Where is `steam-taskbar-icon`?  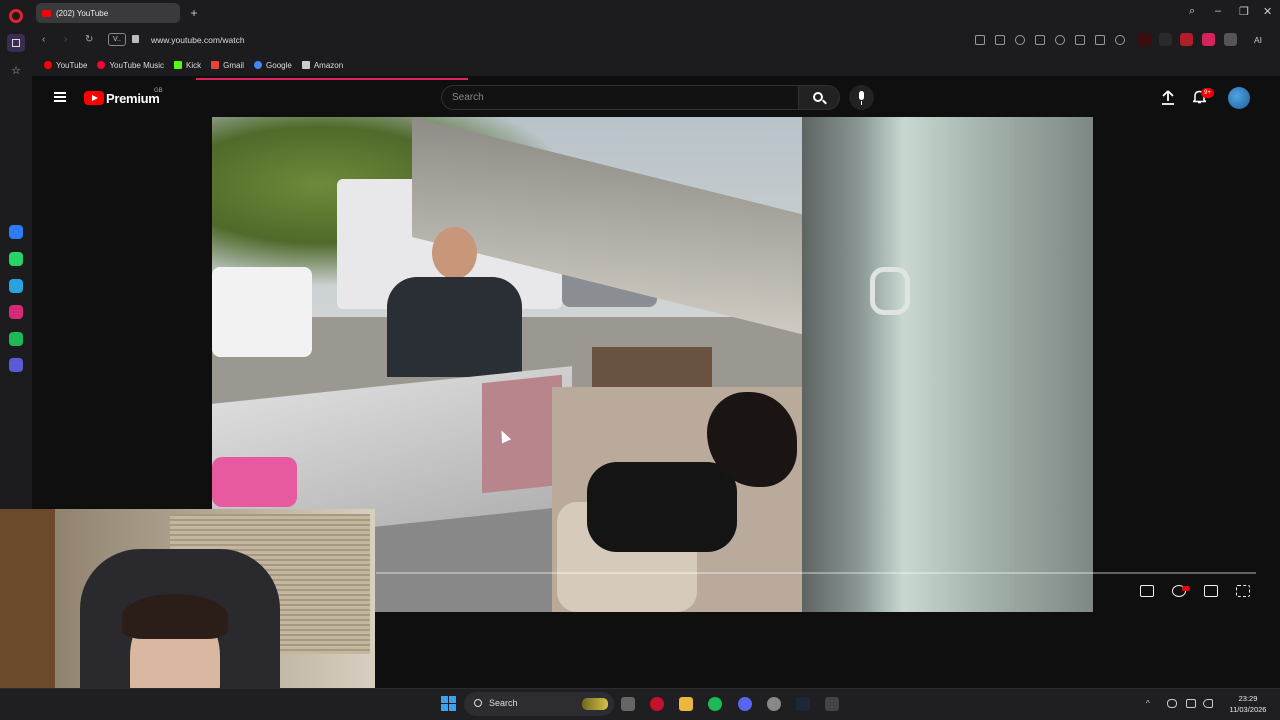
steam-taskbar-icon is located at coordinates (803, 704).